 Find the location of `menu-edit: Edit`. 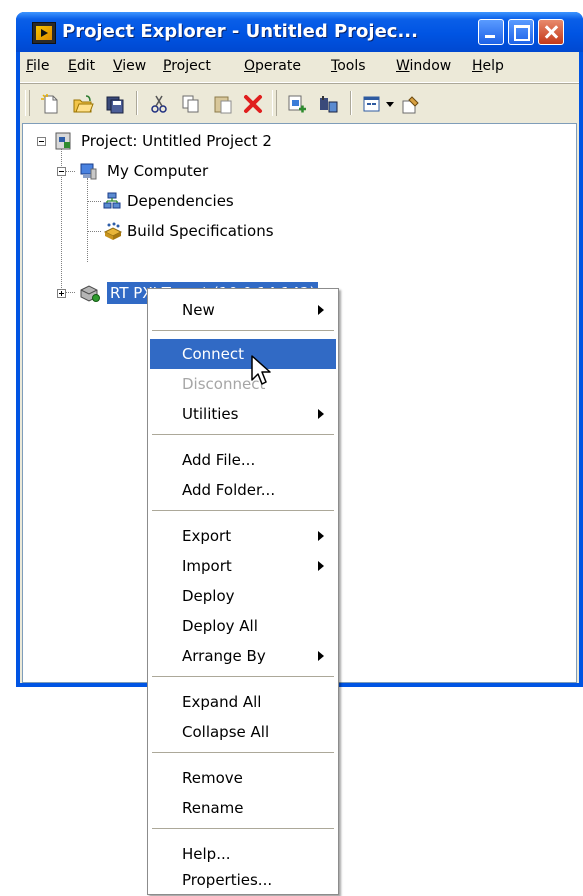

menu-edit: Edit is located at coordinates (81, 66).